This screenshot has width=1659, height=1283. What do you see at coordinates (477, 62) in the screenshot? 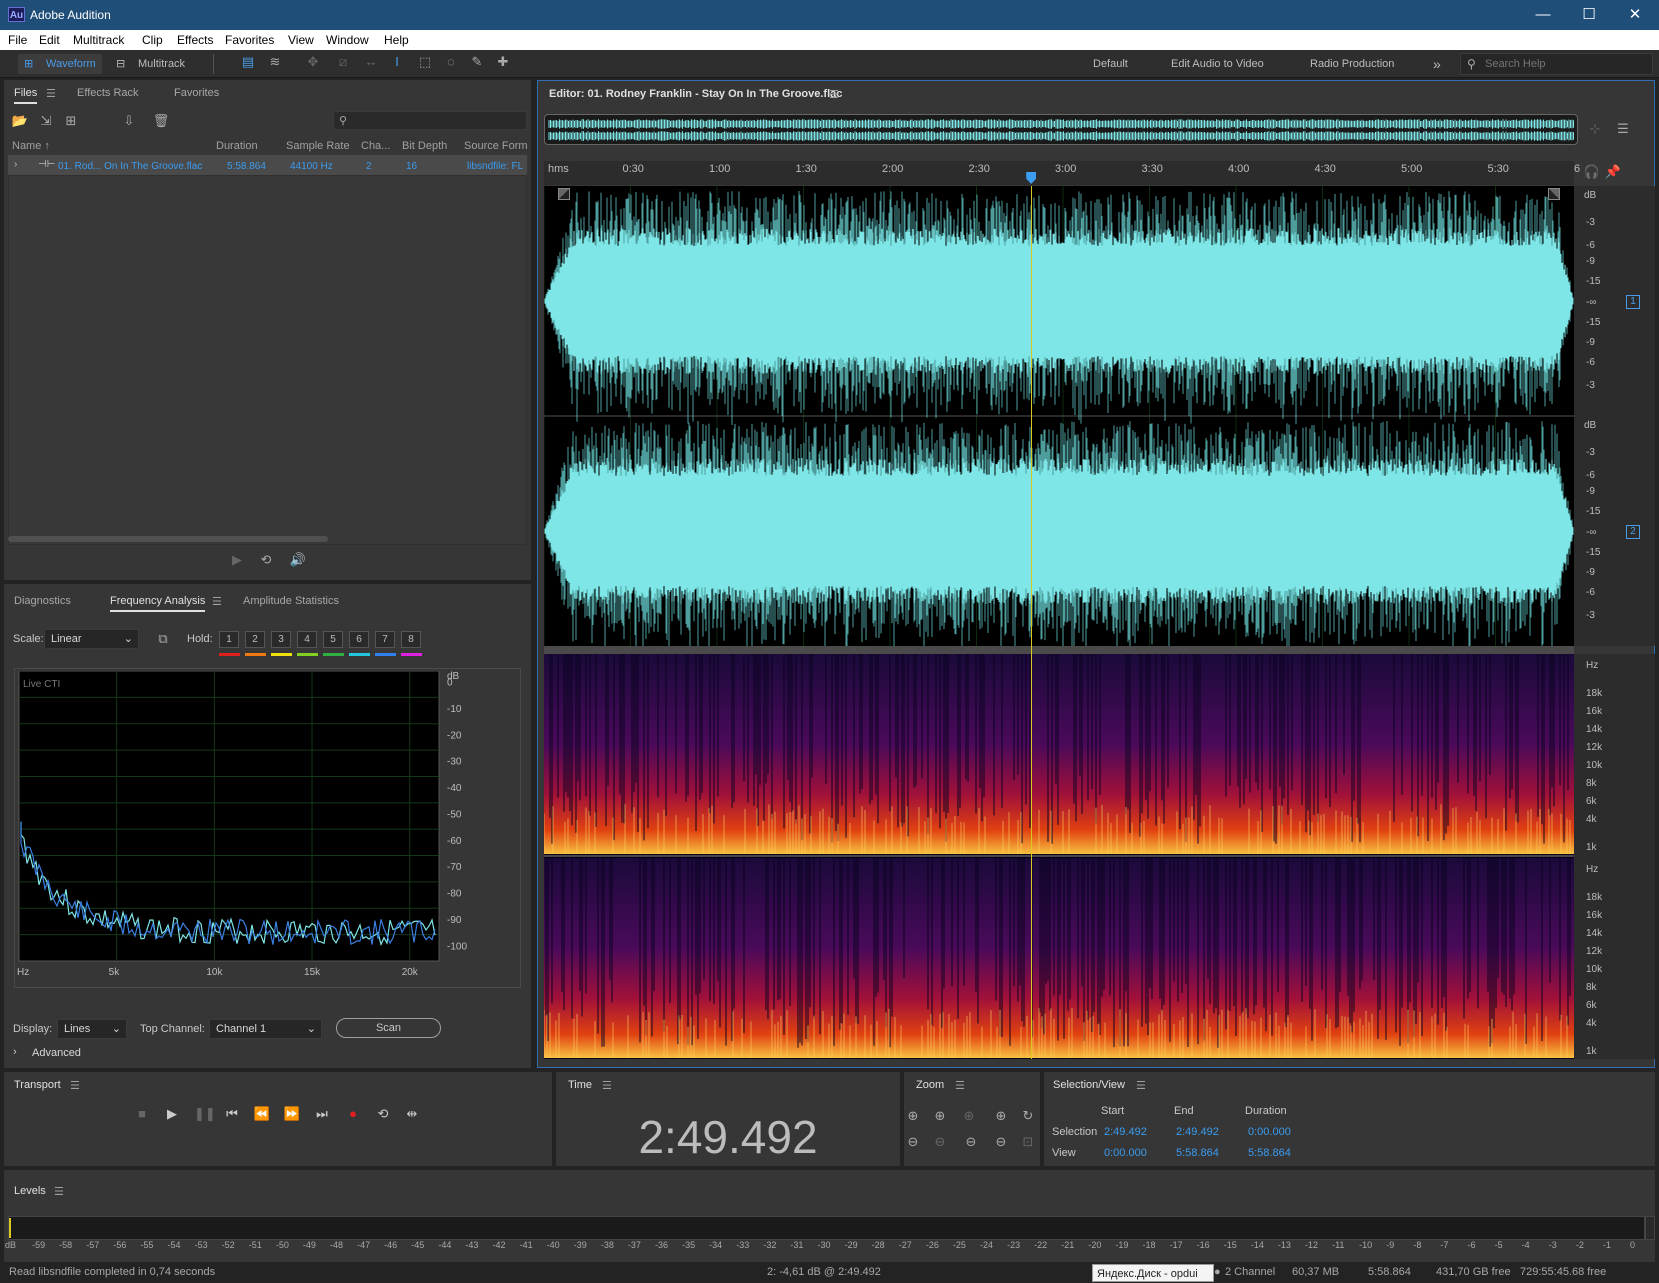
I see `brush-tool-icon: ✎` at bounding box center [477, 62].